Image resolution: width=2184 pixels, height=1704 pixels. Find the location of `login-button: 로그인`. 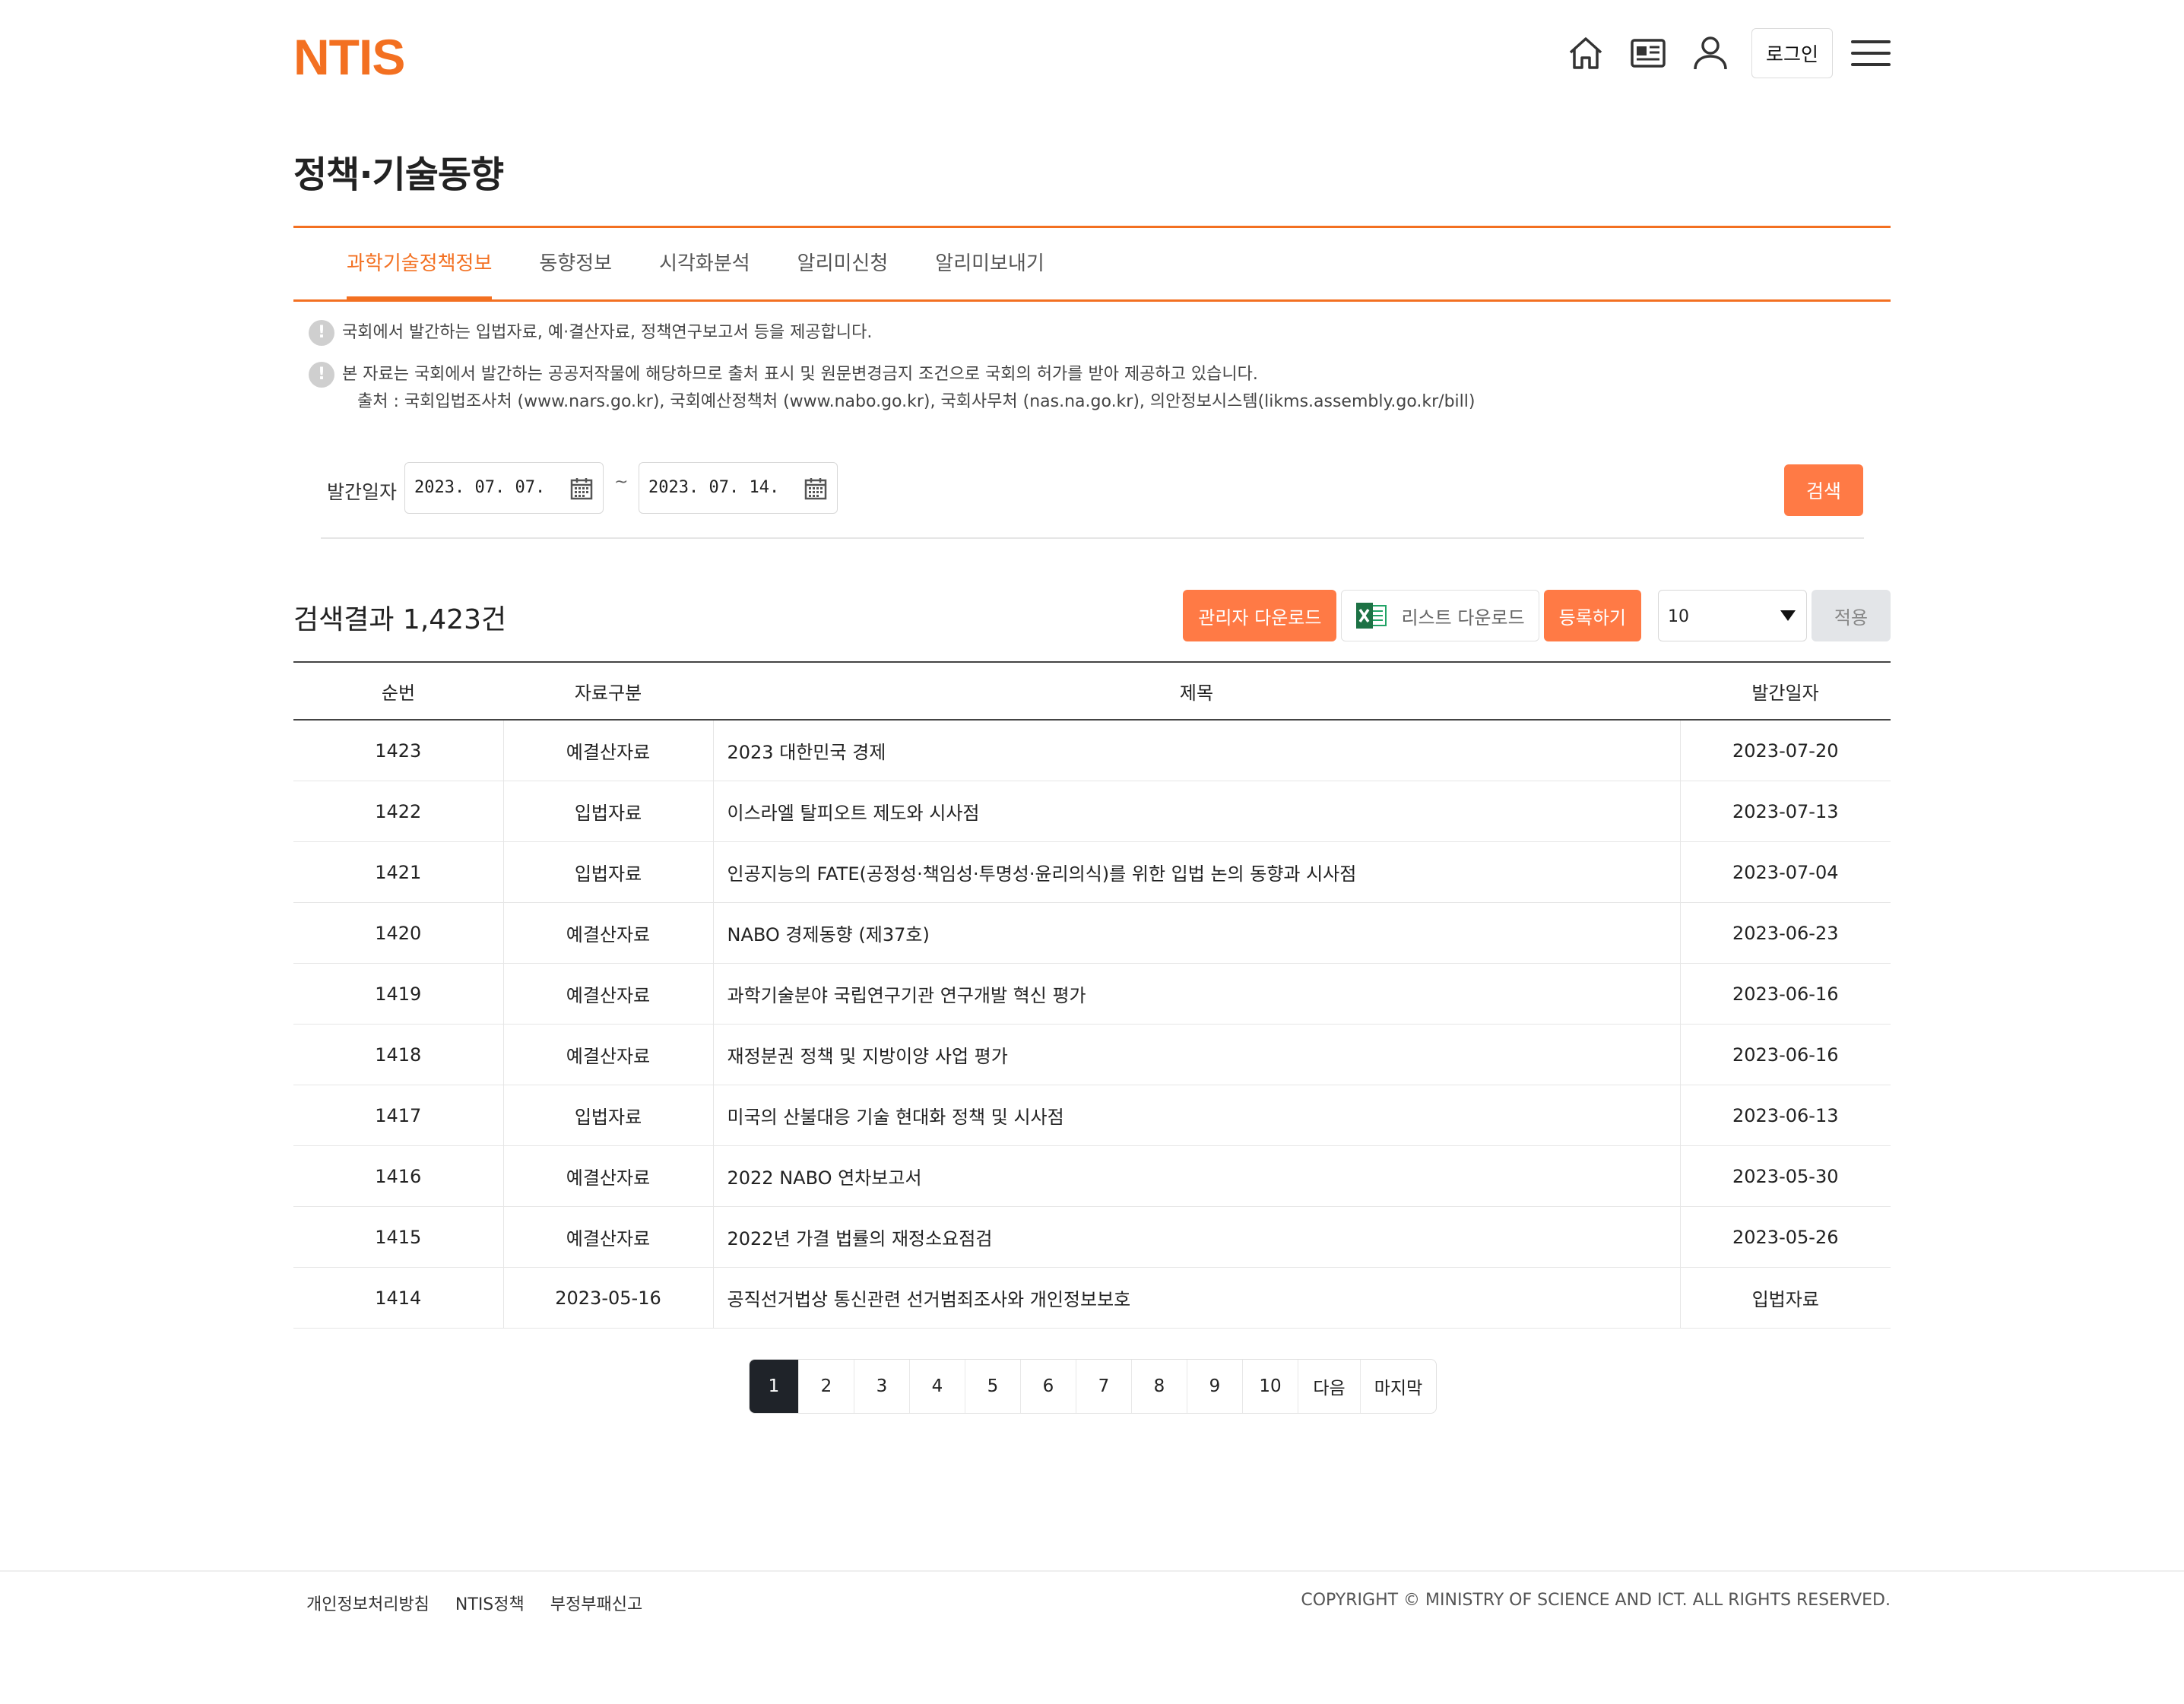

login-button: 로그인 is located at coordinates (1792, 53).